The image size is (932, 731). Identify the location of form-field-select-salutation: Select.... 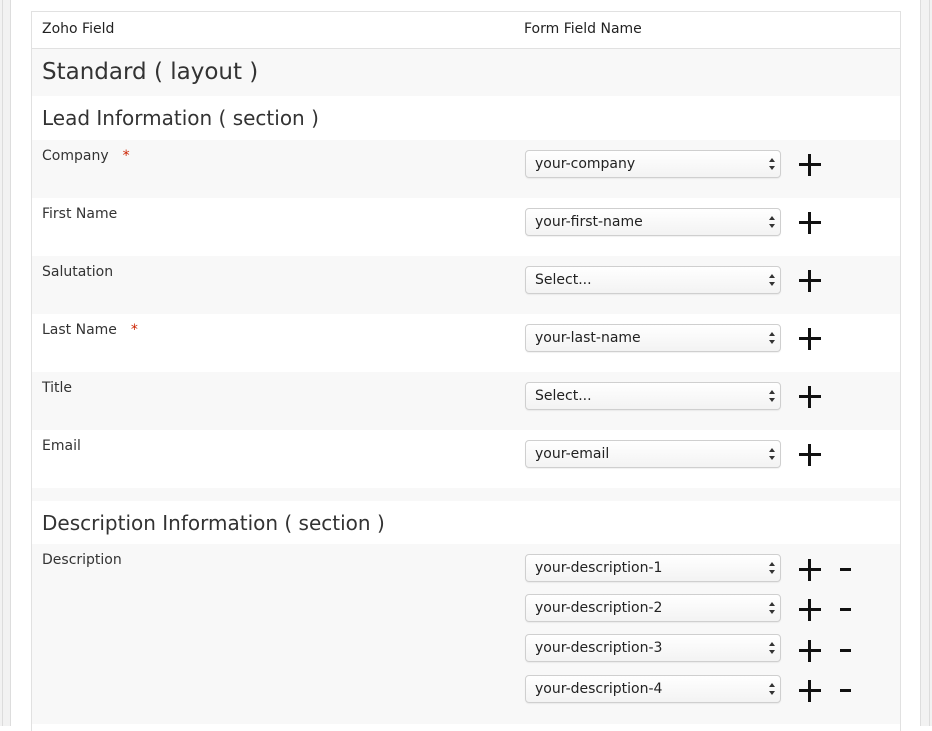
(653, 280).